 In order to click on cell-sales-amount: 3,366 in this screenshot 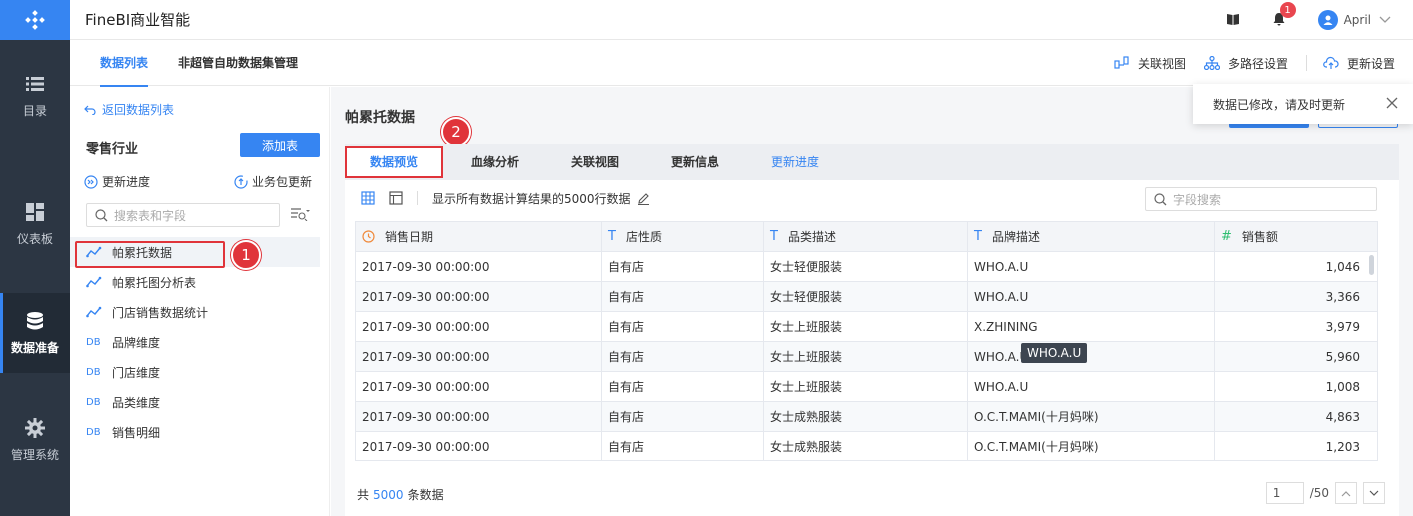, I will do `click(1296, 297)`.